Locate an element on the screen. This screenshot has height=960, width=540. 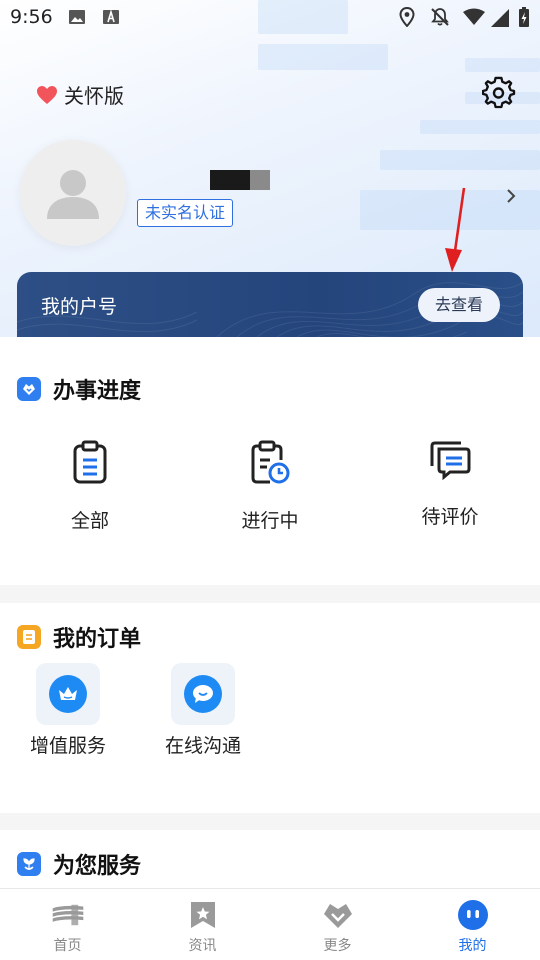
battery-charging-icon is located at coordinates (524, 17).